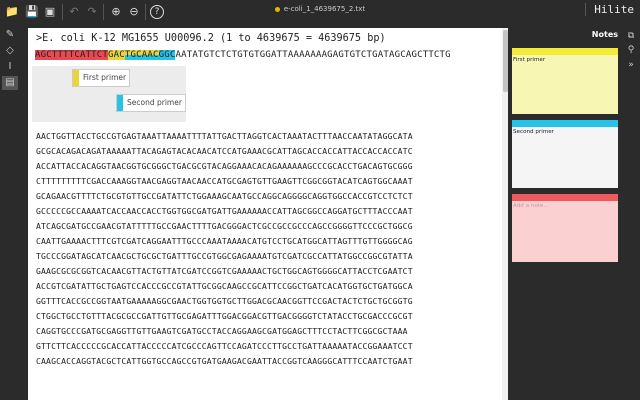 This screenshot has width=640, height=400. I want to click on note-card: Second primer, so click(565, 154).